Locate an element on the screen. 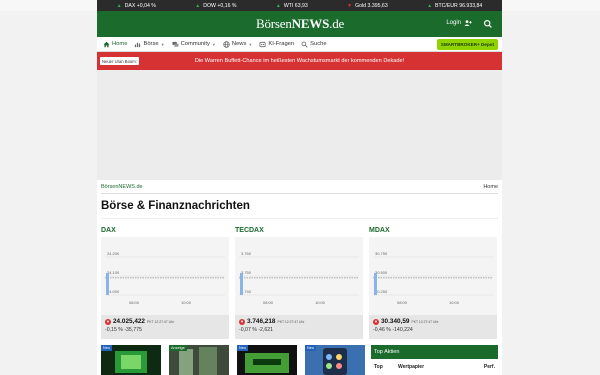 The height and width of the screenshot is (375, 600). index-name: TECDAX is located at coordinates (249, 230).